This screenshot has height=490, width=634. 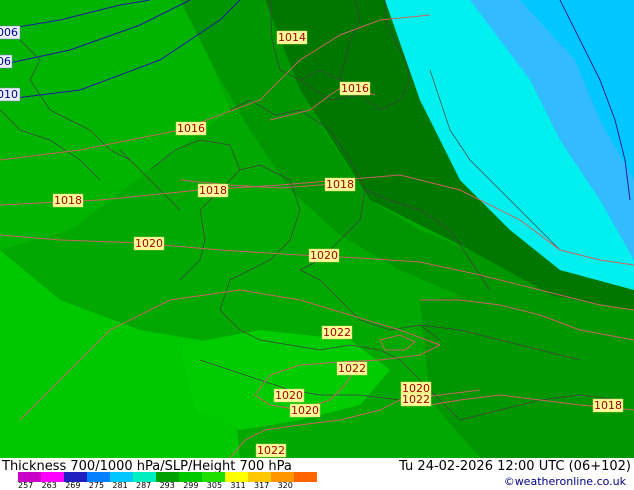 I want to click on height-label-006: 006, so click(x=10, y=32).